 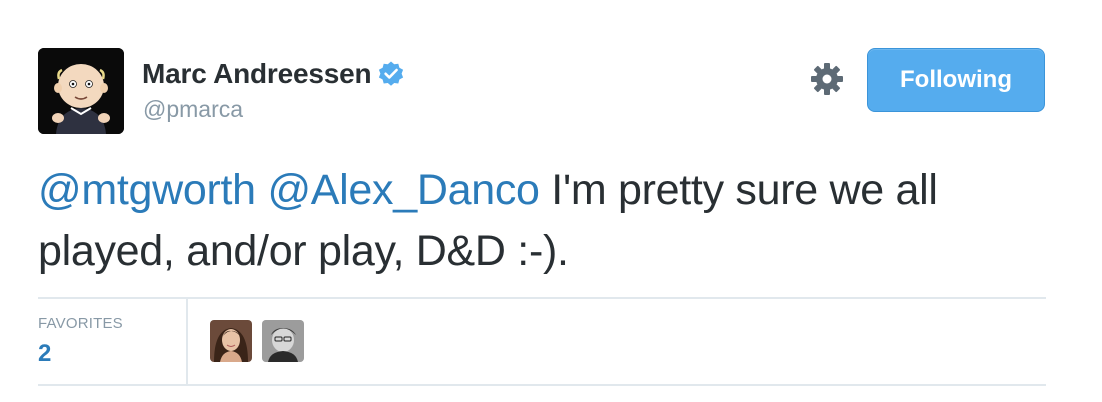 What do you see at coordinates (193, 109) in the screenshot?
I see `author-handle: @pmarca` at bounding box center [193, 109].